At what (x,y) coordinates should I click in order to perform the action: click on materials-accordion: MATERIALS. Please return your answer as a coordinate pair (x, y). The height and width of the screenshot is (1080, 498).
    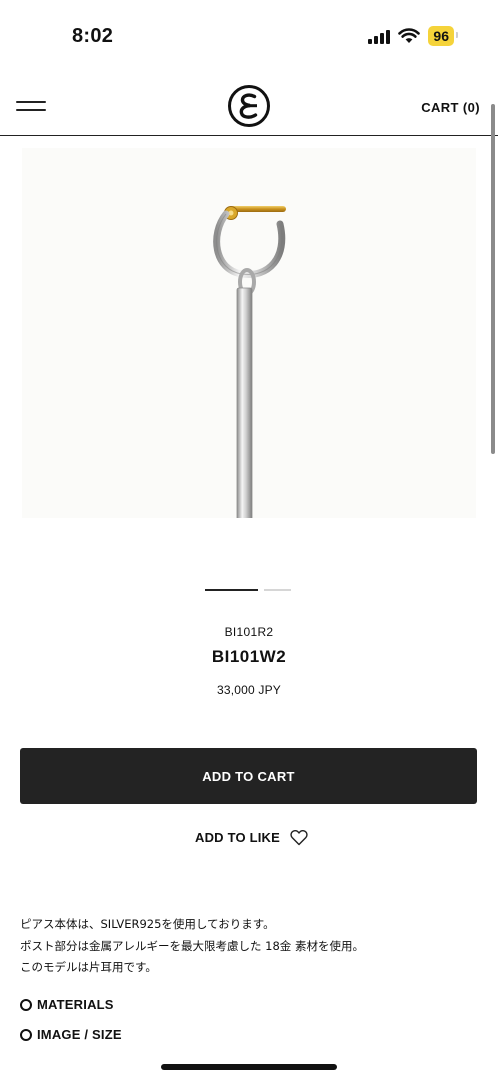
    Looking at the image, I should click on (67, 1004).